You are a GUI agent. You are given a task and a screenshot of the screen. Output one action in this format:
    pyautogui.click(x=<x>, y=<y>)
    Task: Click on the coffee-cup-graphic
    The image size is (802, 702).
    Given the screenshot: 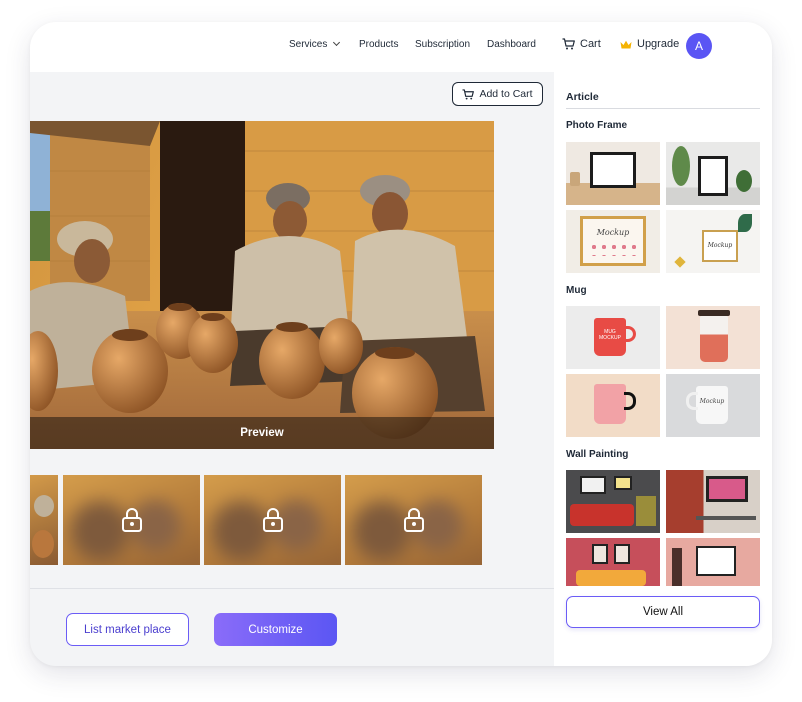 What is the action you would take?
    pyautogui.click(x=714, y=339)
    